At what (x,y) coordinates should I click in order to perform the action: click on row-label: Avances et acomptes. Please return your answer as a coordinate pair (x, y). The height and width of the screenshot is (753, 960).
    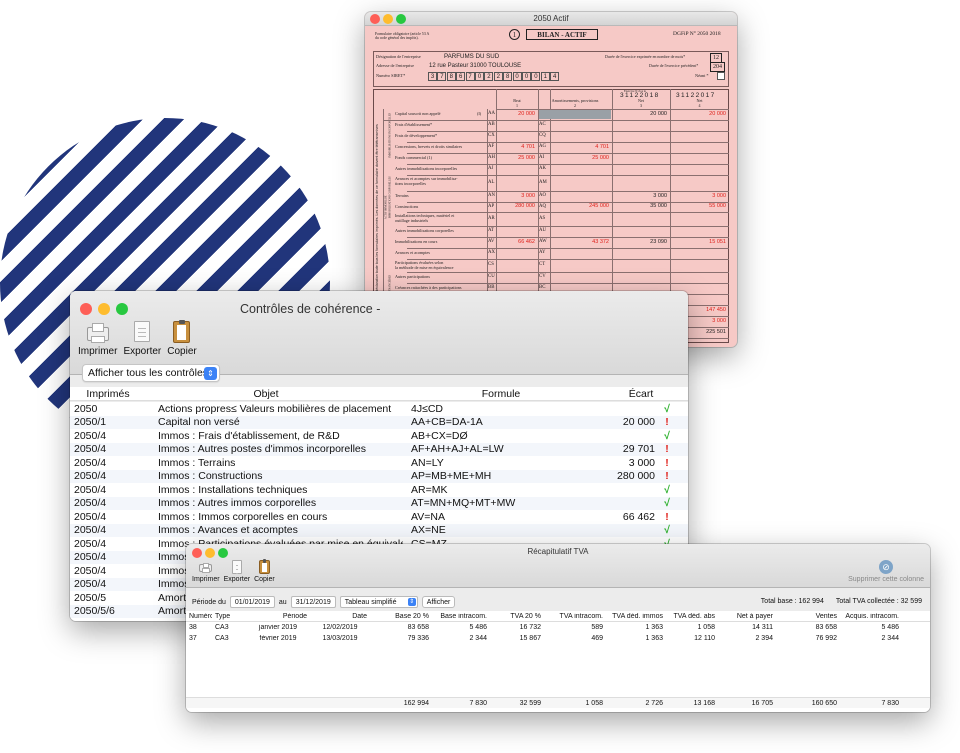
    Looking at the image, I should click on (413, 252).